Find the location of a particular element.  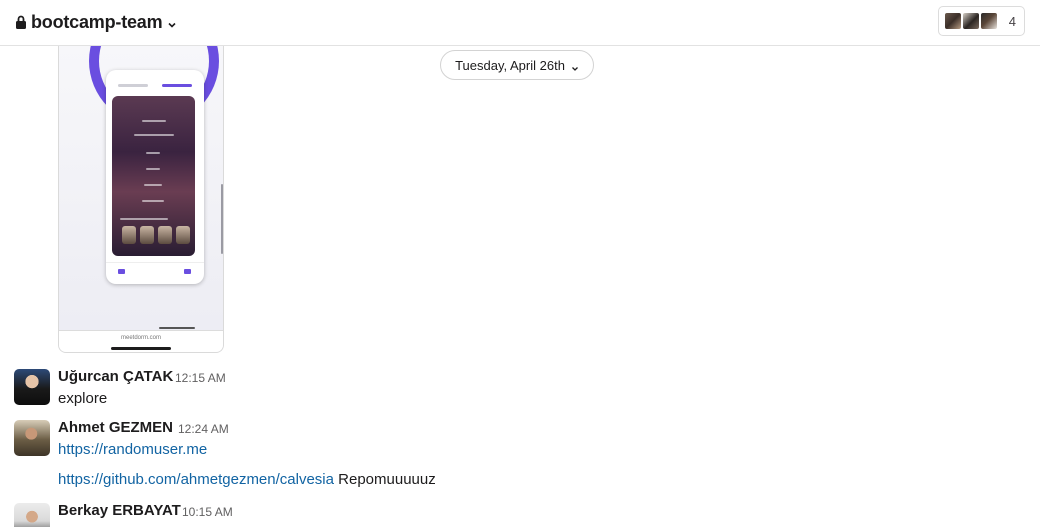

channel-name: bootcamp-team is located at coordinates (97, 21).